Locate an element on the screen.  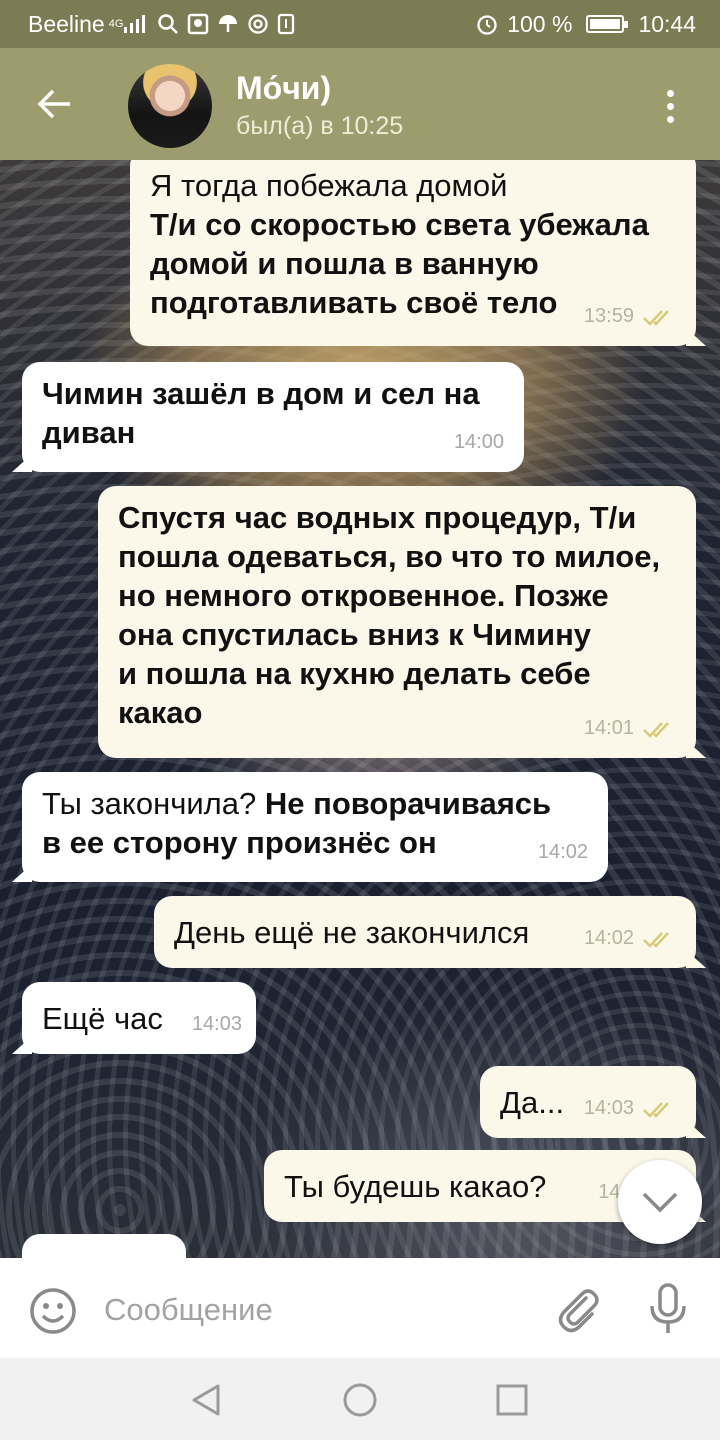
paperclip-icon is located at coordinates (578, 1311).